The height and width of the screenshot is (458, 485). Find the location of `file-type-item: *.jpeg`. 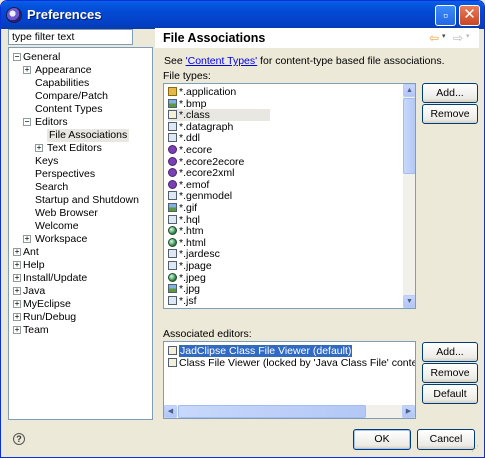

file-type-item: *.jpeg is located at coordinates (187, 278).